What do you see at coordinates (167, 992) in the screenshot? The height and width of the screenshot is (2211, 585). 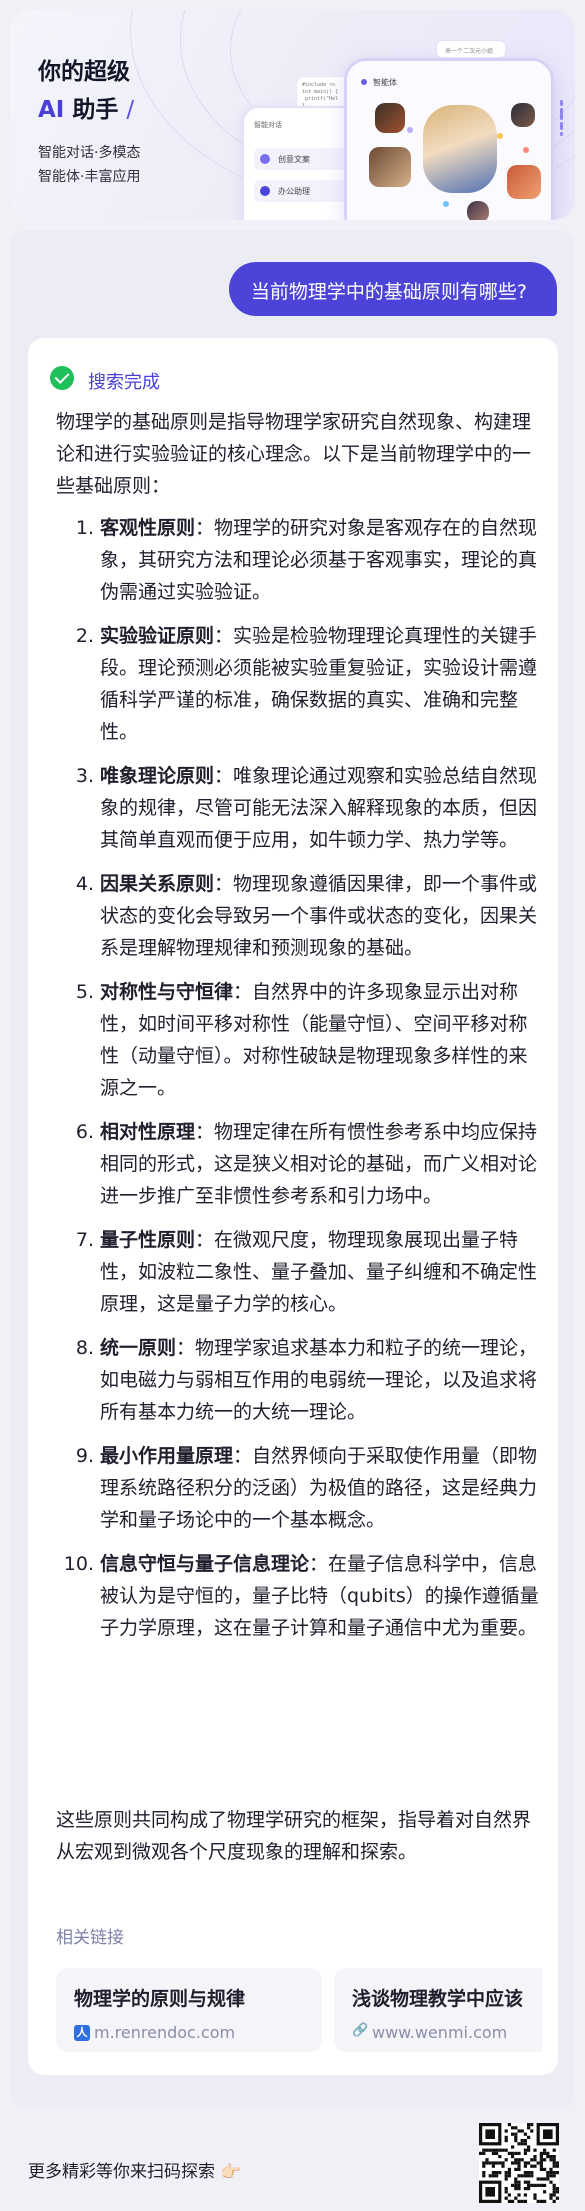 I see `list-item-term: 对称性与守恒律` at bounding box center [167, 992].